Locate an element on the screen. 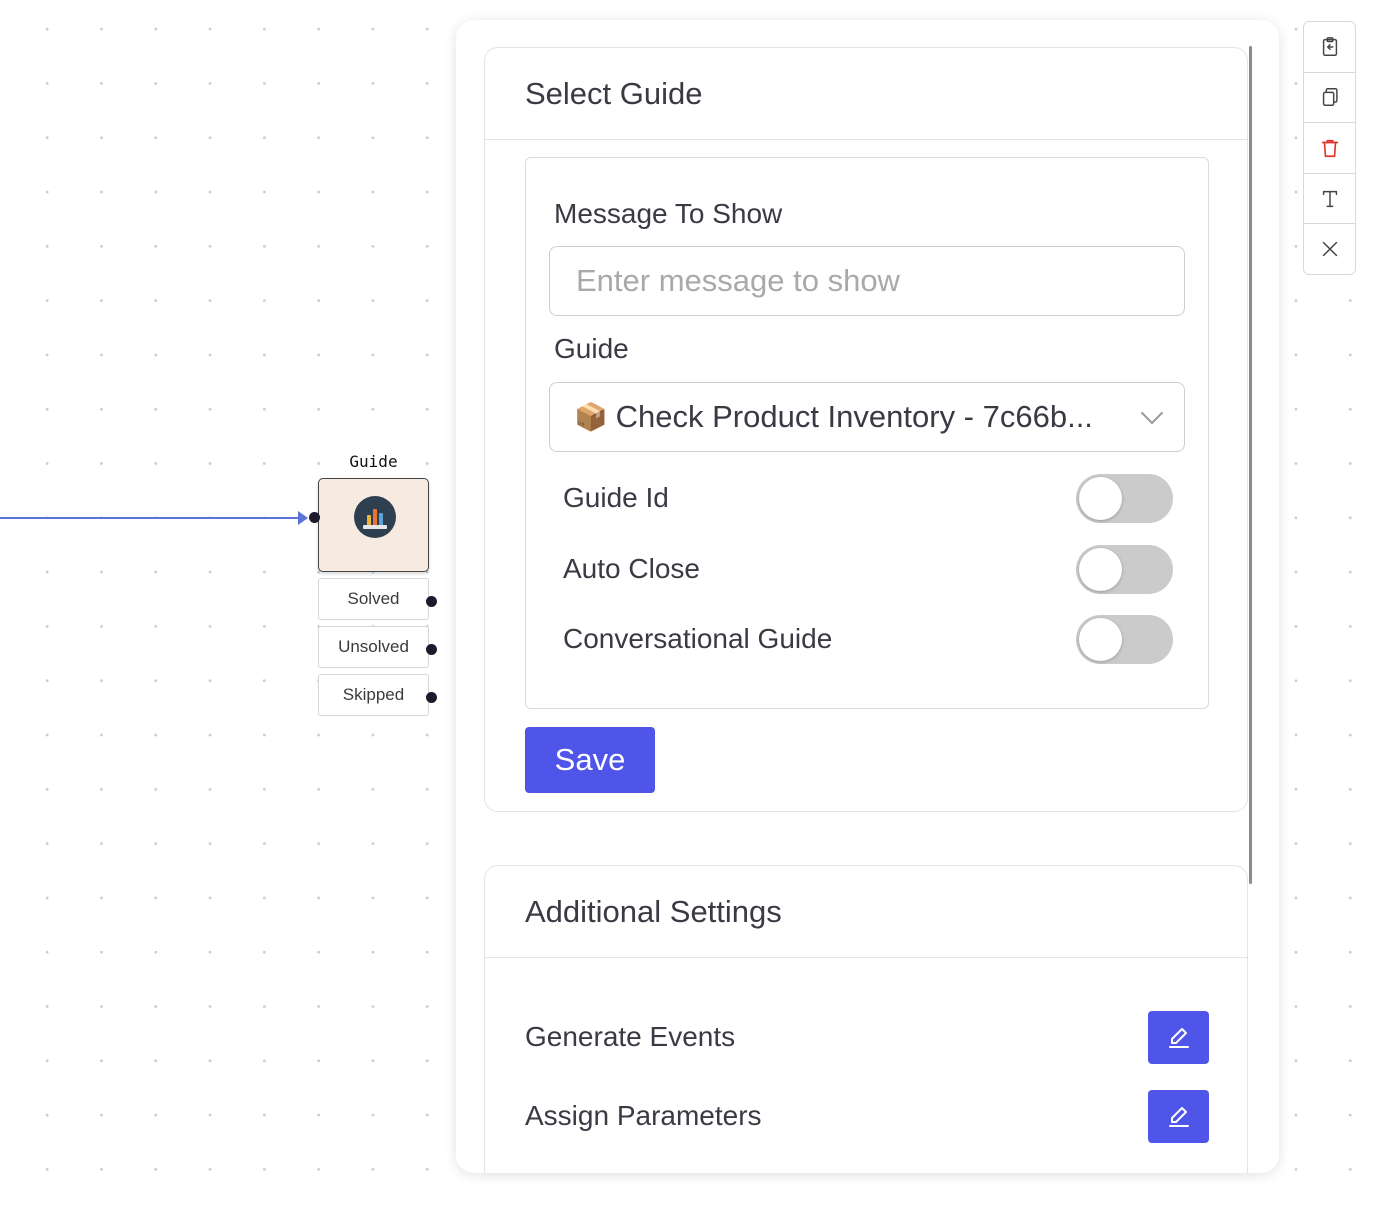 This screenshot has width=1382, height=1208. delete-button is located at coordinates (1329, 148).